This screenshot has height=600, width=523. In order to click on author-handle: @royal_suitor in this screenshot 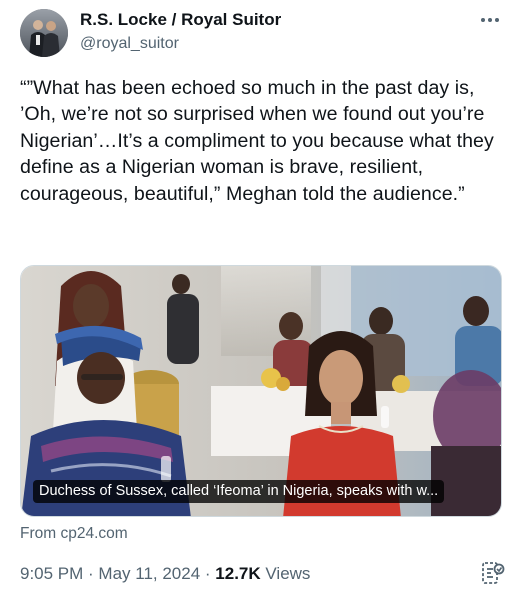, I will do `click(129, 44)`.